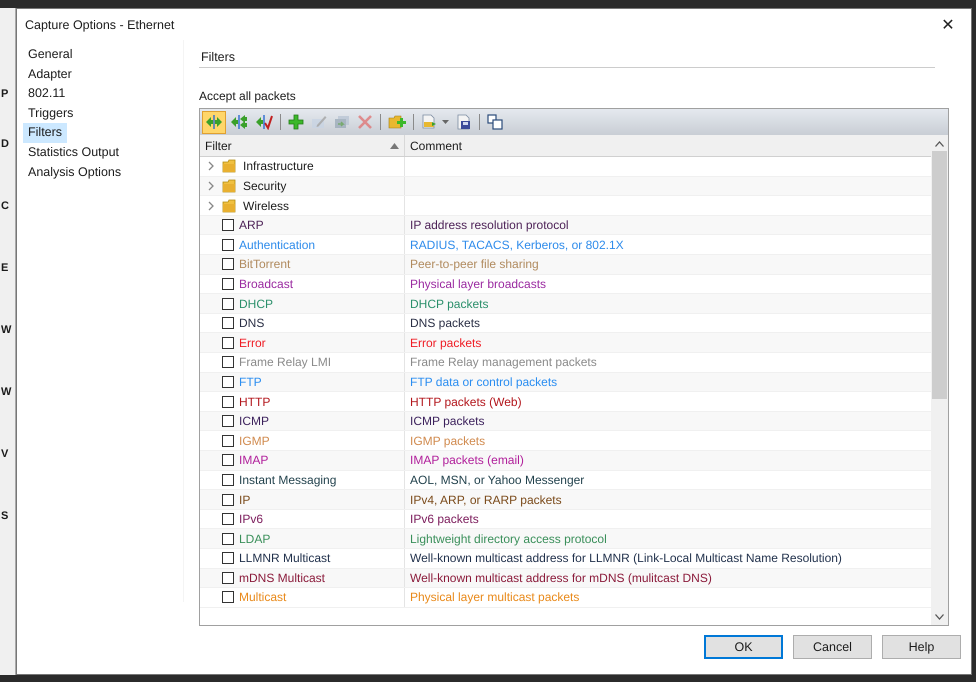  Describe the element at coordinates (45, 133) in the screenshot. I see `sidebar-item: Filters` at that location.